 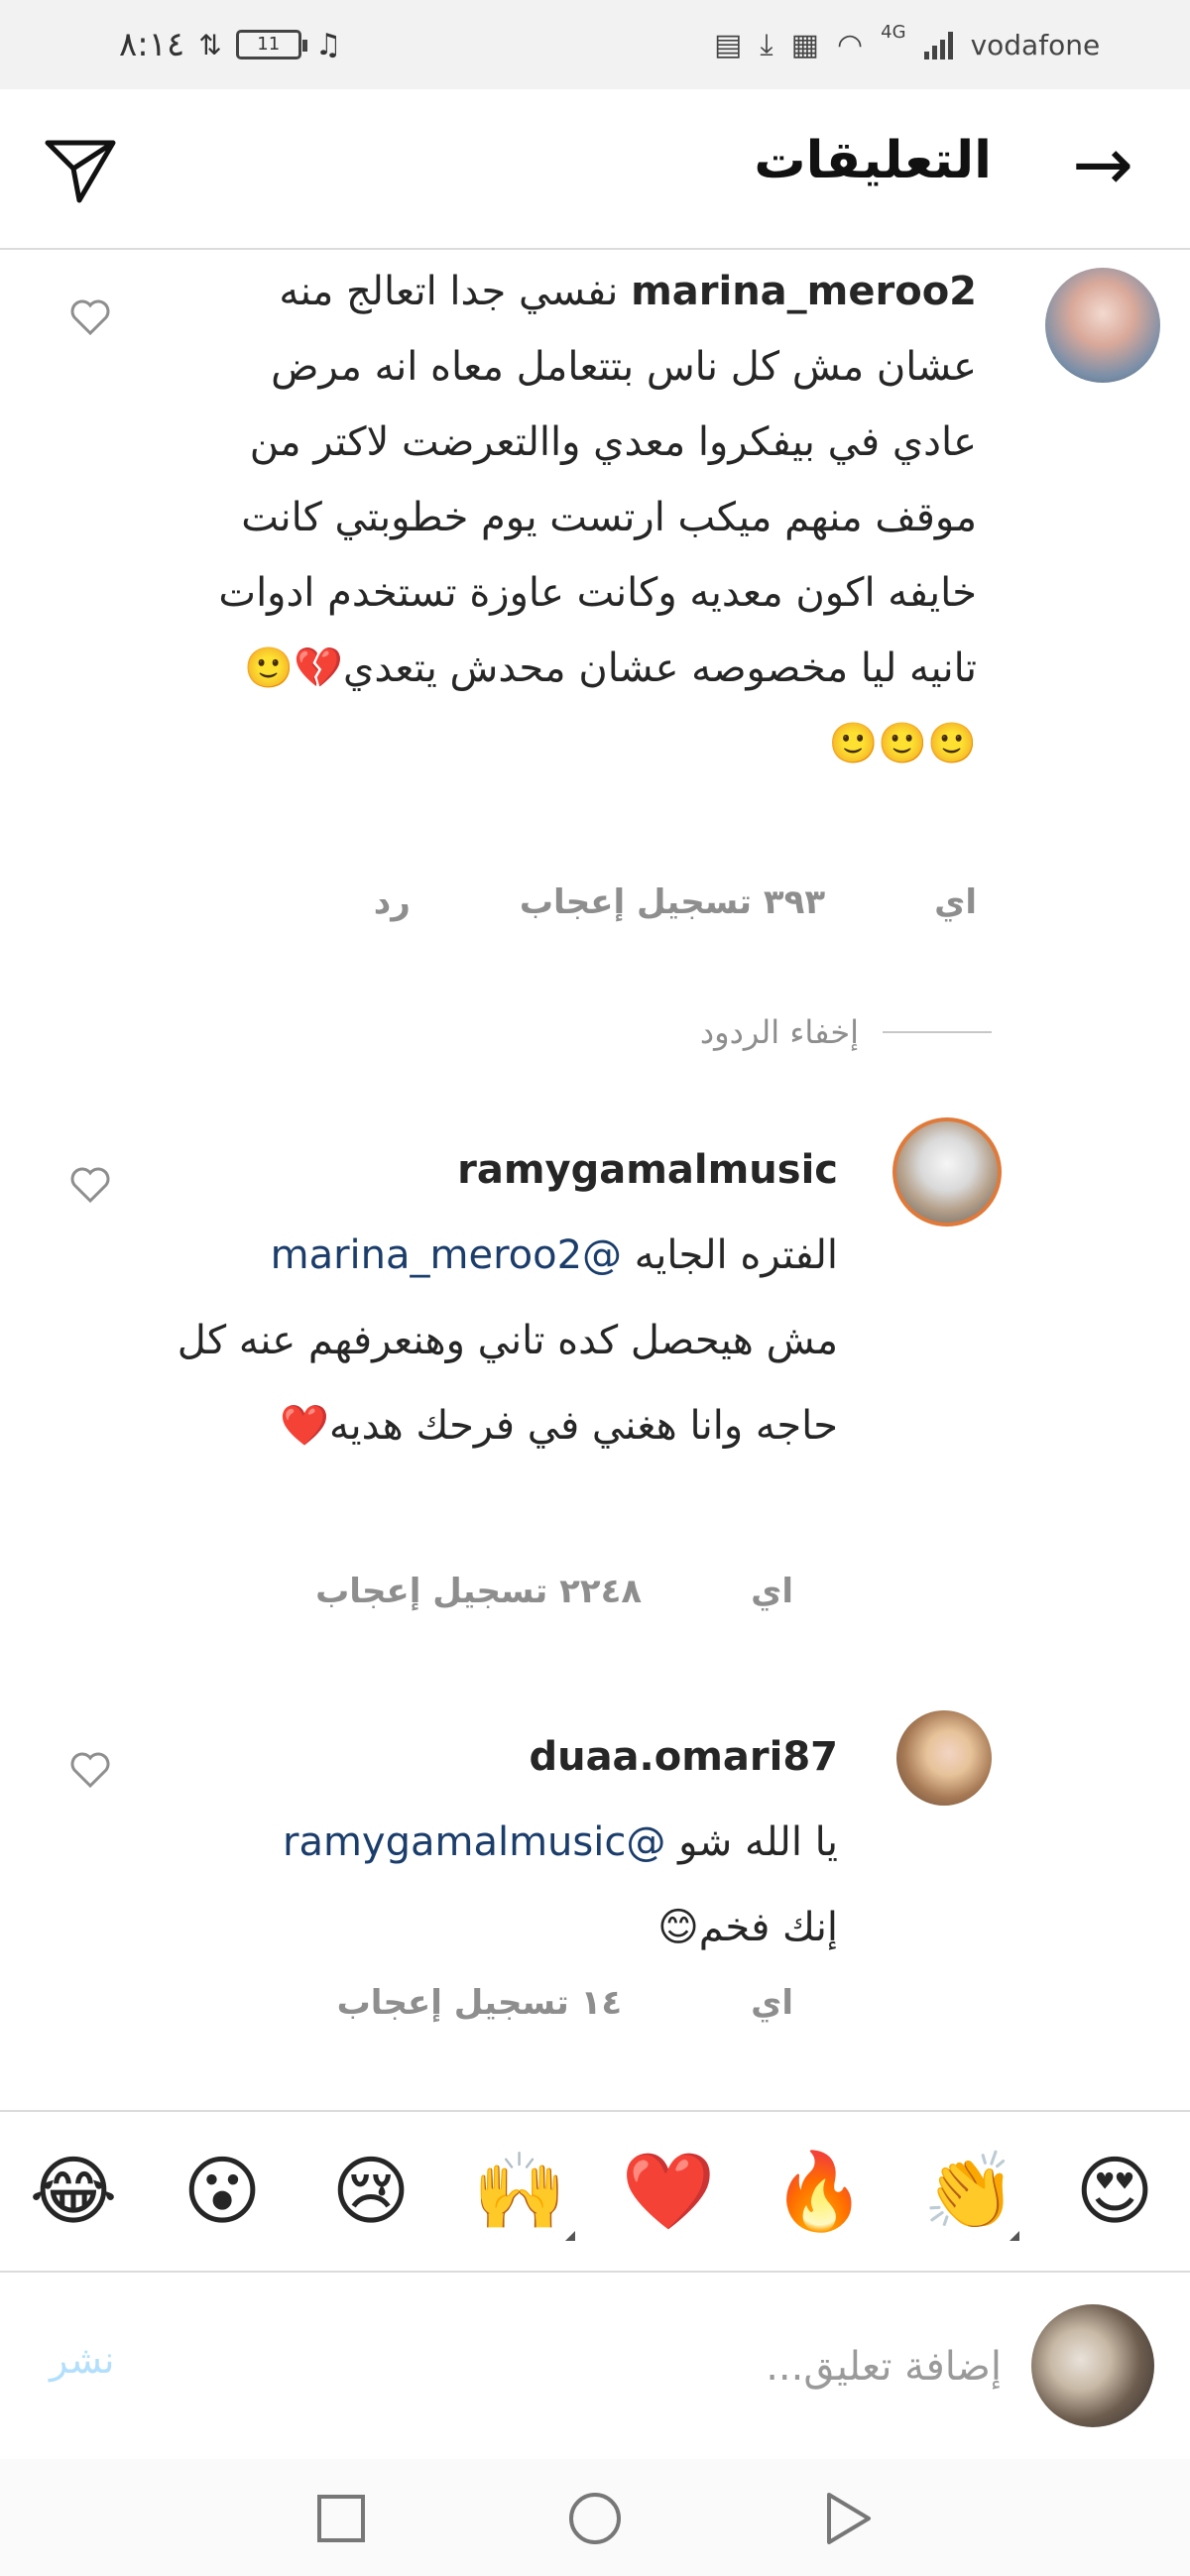 I want to click on status-left-group: ٨:١٤ ⇅ 11 ♫, so click(x=230, y=44).